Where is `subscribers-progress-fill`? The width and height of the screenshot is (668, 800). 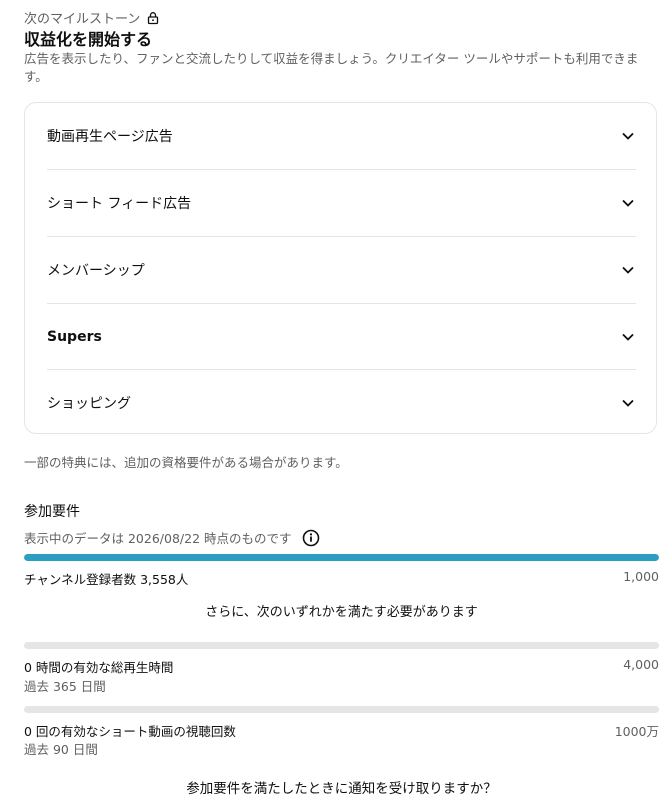
subscribers-progress-fill is located at coordinates (341, 557).